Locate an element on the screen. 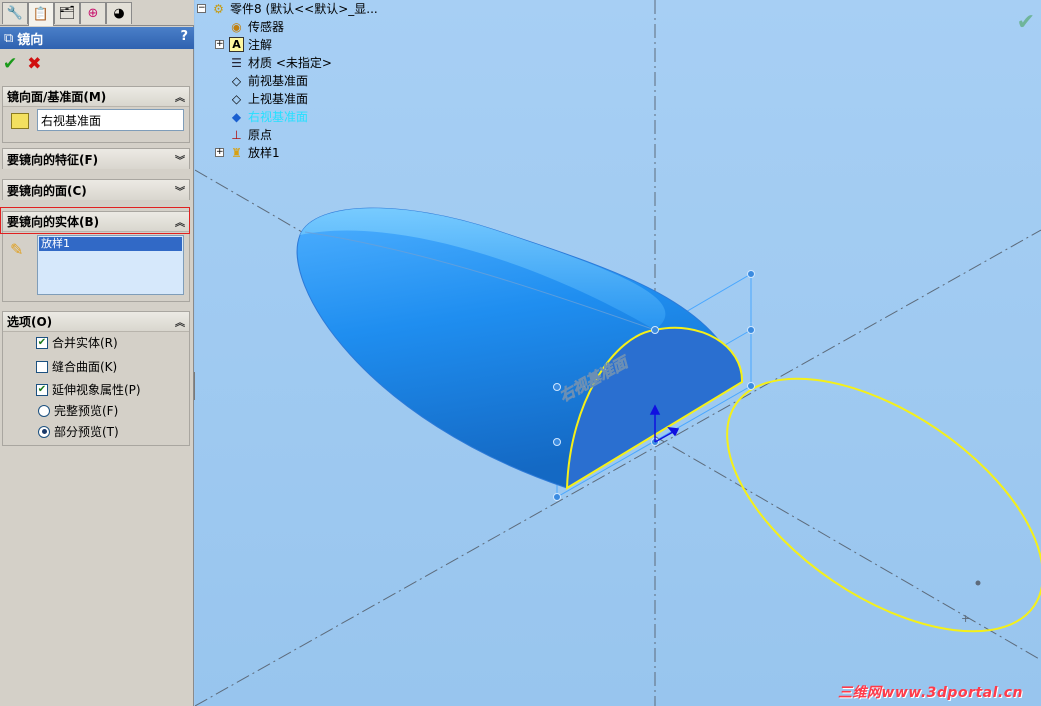 Image resolution: width=1041 pixels, height=706 pixels. tree-item-sensors: ◉ 传感器 is located at coordinates (256, 26).